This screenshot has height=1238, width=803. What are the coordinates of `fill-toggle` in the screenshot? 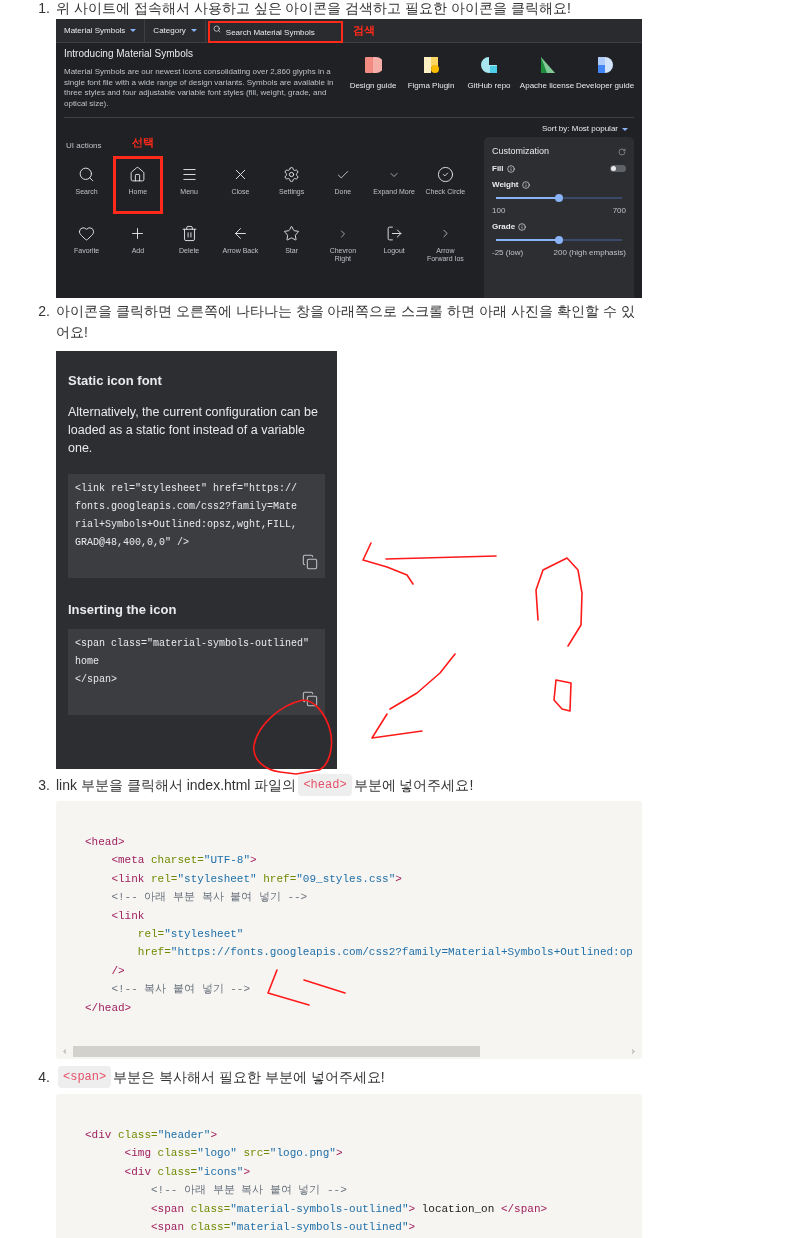 It's located at (618, 168).